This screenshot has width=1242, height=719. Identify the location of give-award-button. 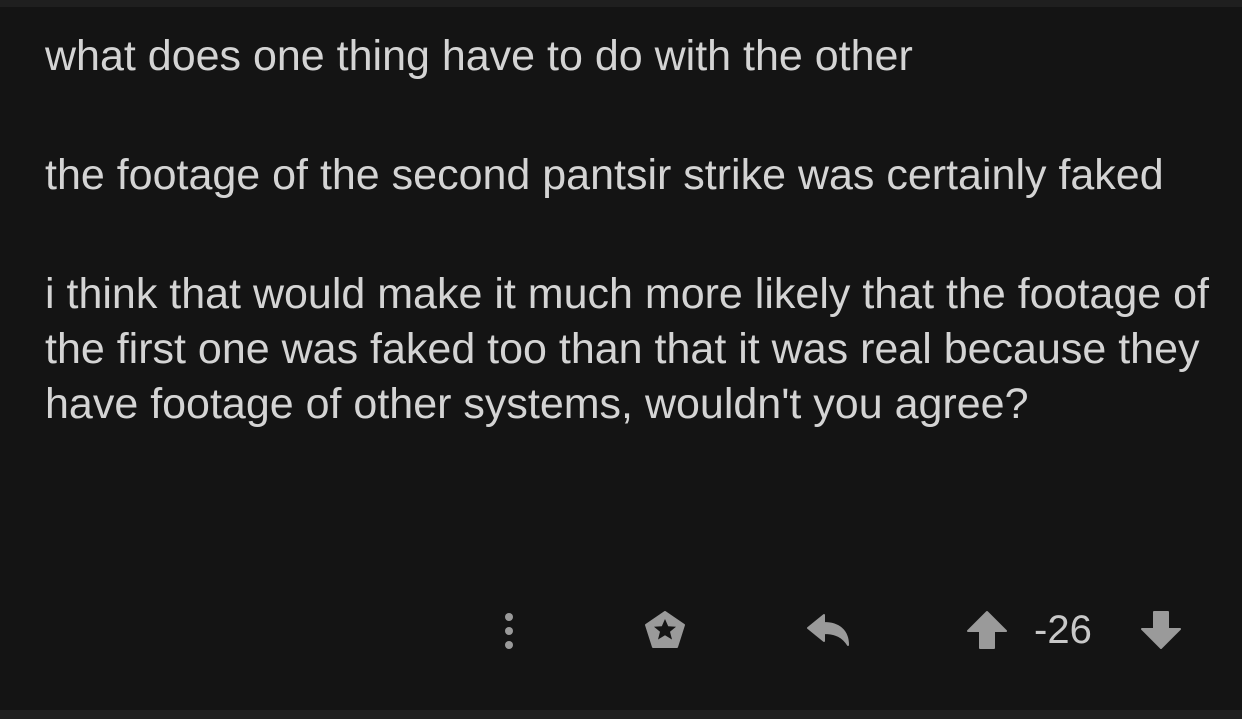
(665, 630).